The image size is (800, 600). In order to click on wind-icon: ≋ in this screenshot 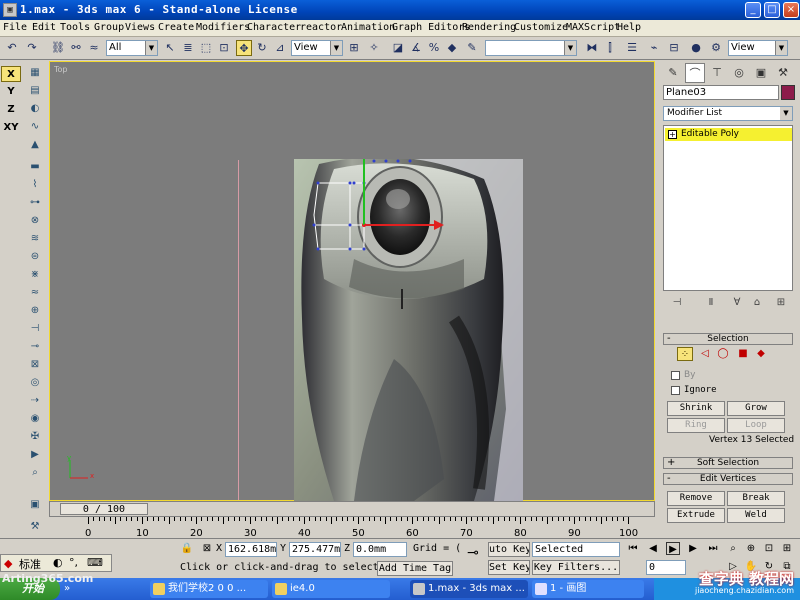, I will do `click(35, 239)`.